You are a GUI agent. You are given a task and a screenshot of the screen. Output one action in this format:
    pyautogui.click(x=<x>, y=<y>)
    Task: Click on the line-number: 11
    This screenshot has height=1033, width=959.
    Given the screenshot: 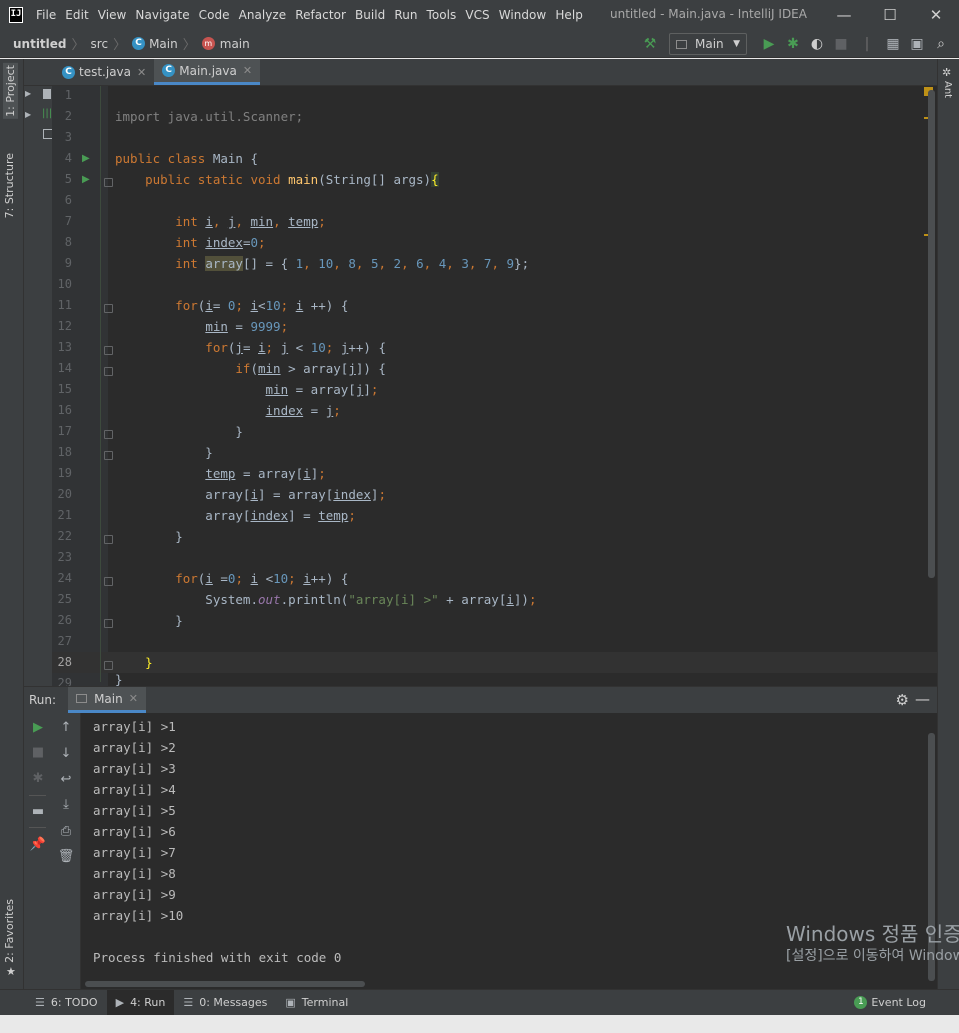 What is the action you would take?
    pyautogui.click(x=64, y=305)
    